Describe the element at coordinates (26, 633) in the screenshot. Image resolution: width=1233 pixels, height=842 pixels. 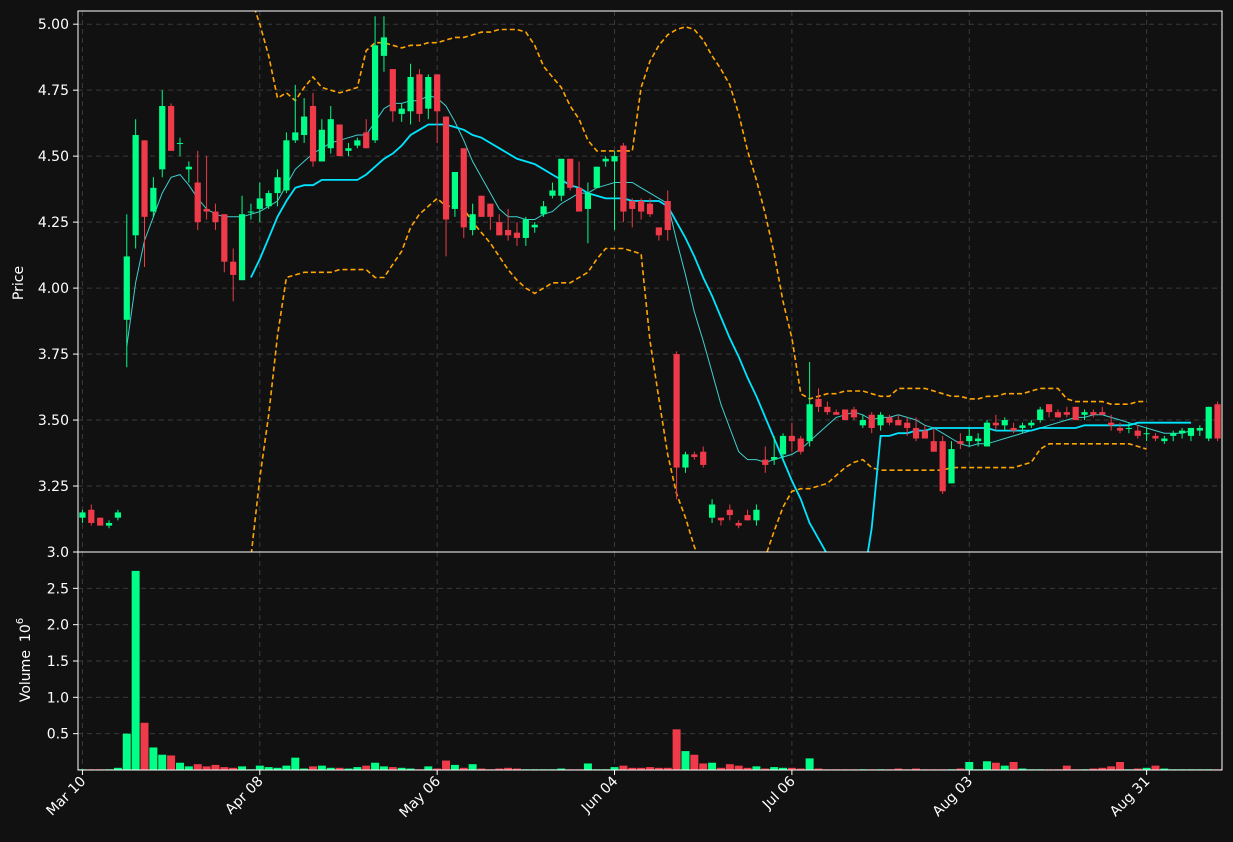
I see `volume-axis-scale-base: 10` at that location.